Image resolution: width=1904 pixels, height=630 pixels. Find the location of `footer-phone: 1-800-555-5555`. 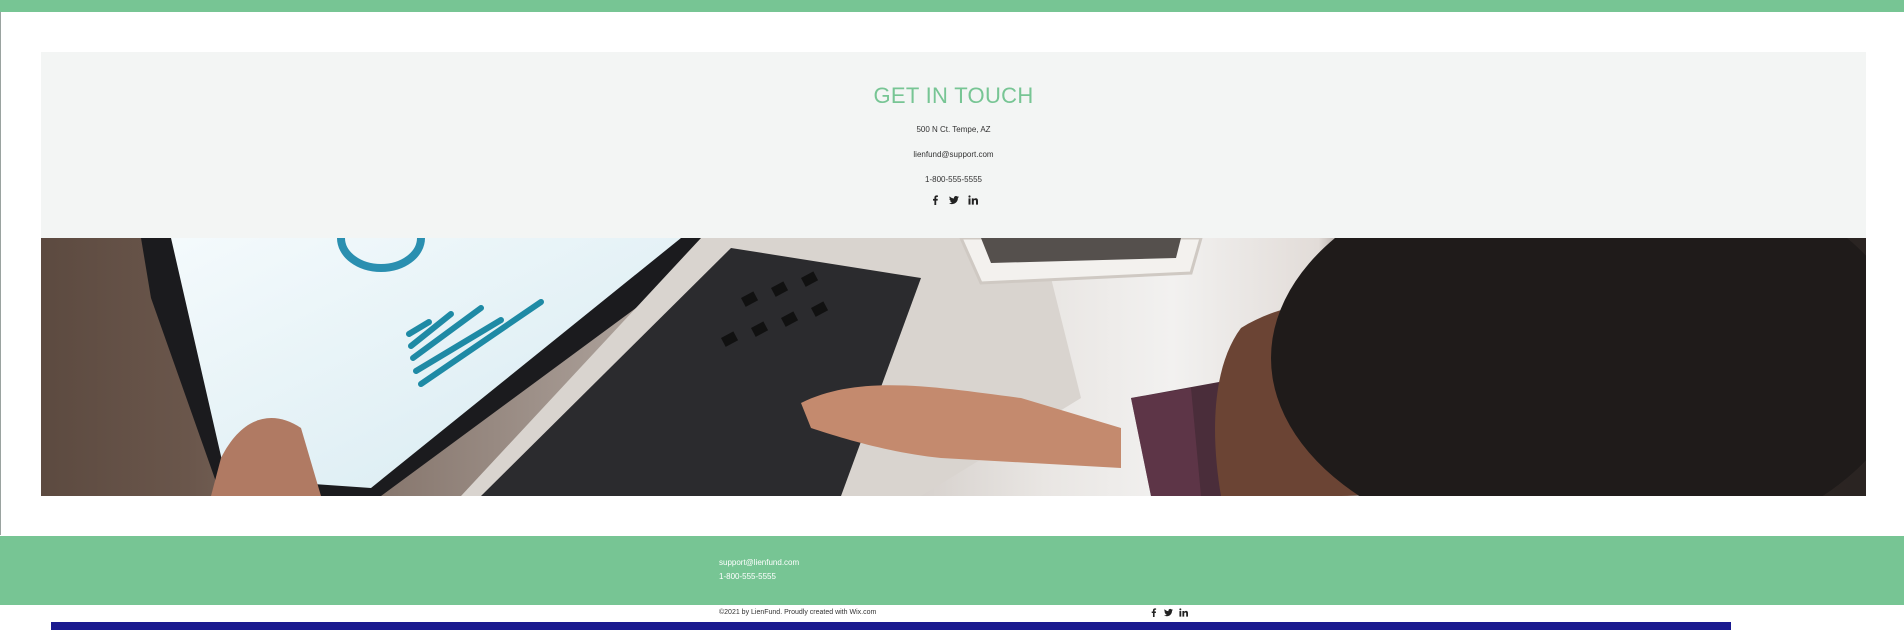

footer-phone: 1-800-555-5555 is located at coordinates (747, 576).